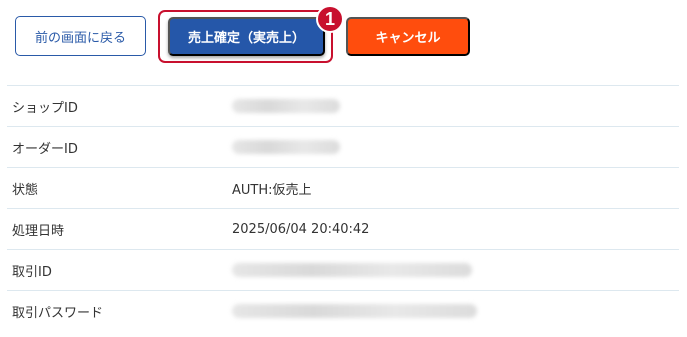 This screenshot has width=687, height=337. Describe the element at coordinates (286, 106) in the screenshot. I see `shop-id-value-redacted` at that location.